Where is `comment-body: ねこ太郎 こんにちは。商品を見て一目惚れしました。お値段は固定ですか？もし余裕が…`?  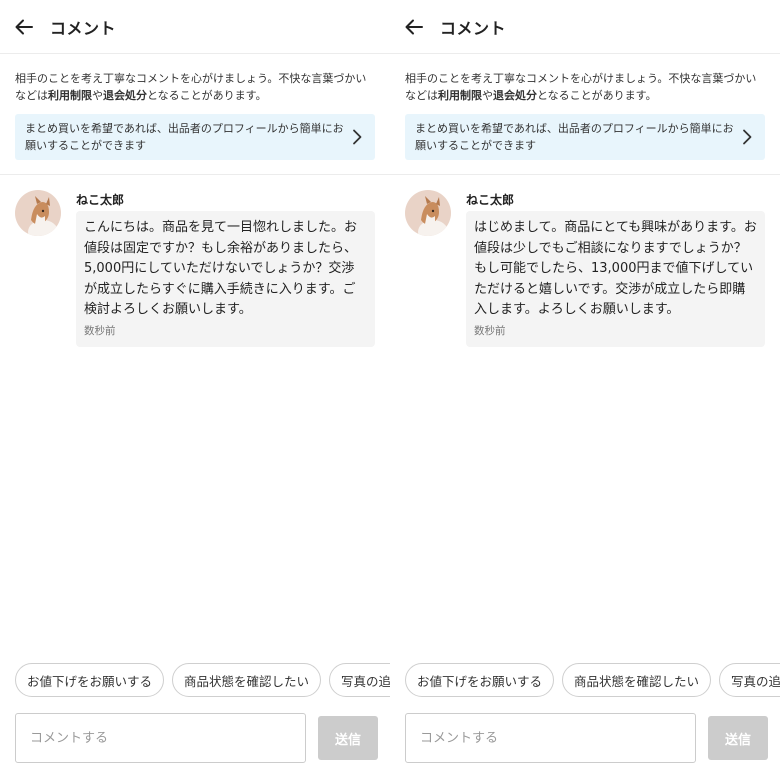 comment-body: ねこ太郎 こんにちは。商品を見て一目惚れしました。お値段は固定ですか？もし余裕が… is located at coordinates (225, 268).